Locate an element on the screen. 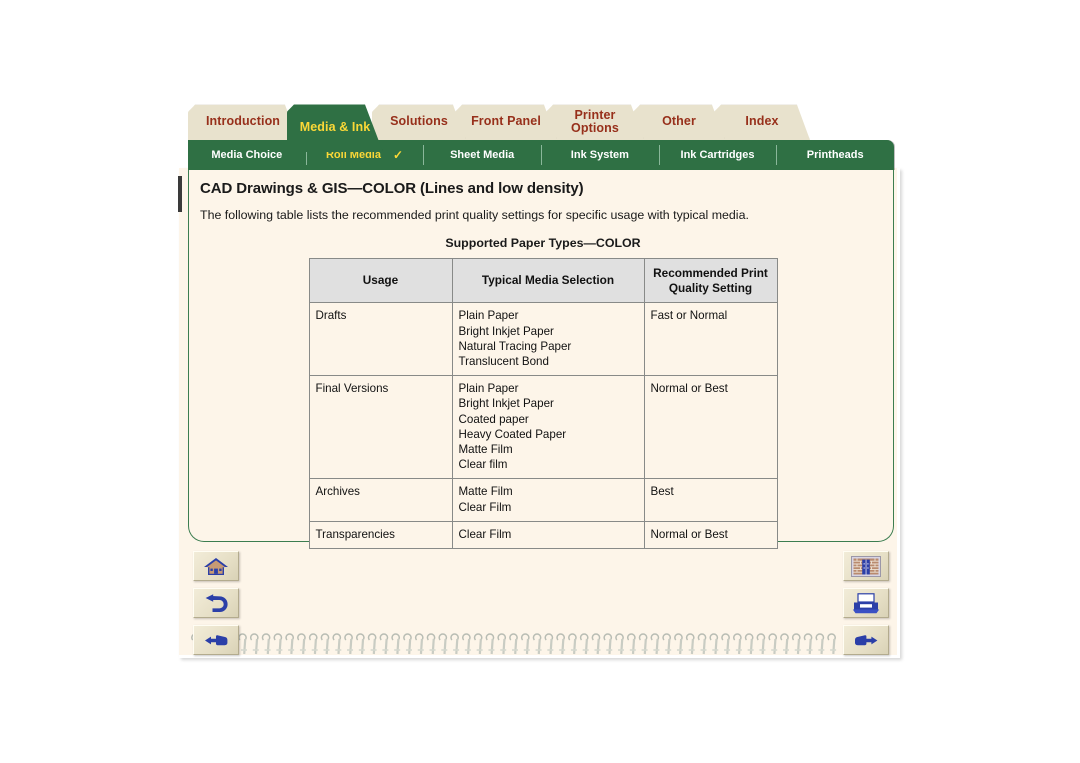  table-caption: Supported Paper Types—COLOR is located at coordinates (543, 243).